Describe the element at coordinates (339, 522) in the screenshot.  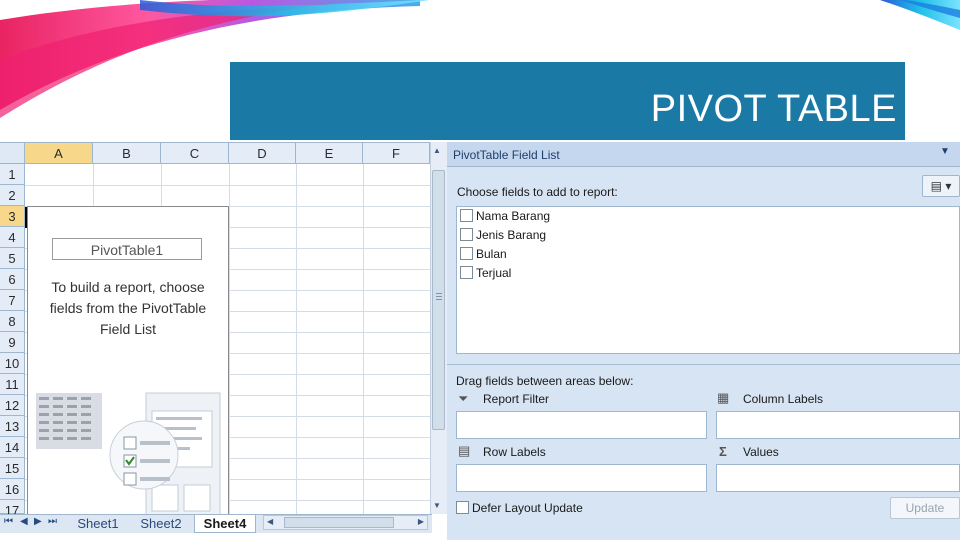
I see `horizontal-scroll-thumb` at that location.